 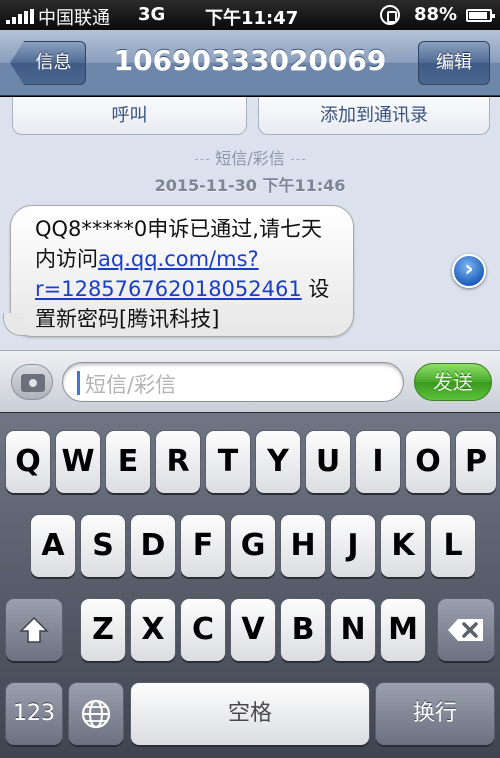 I want to click on battery-icon, so click(x=480, y=15).